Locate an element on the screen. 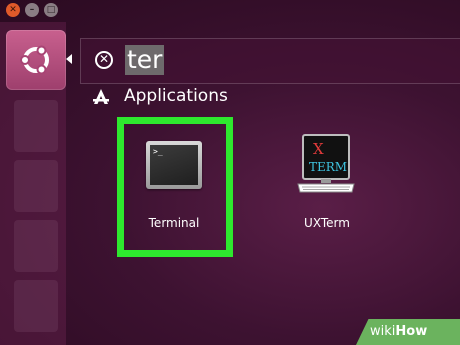 Image resolution: width=460 pixels, height=345 pixels. window-controls: ✕ – □ is located at coordinates (32, 10).